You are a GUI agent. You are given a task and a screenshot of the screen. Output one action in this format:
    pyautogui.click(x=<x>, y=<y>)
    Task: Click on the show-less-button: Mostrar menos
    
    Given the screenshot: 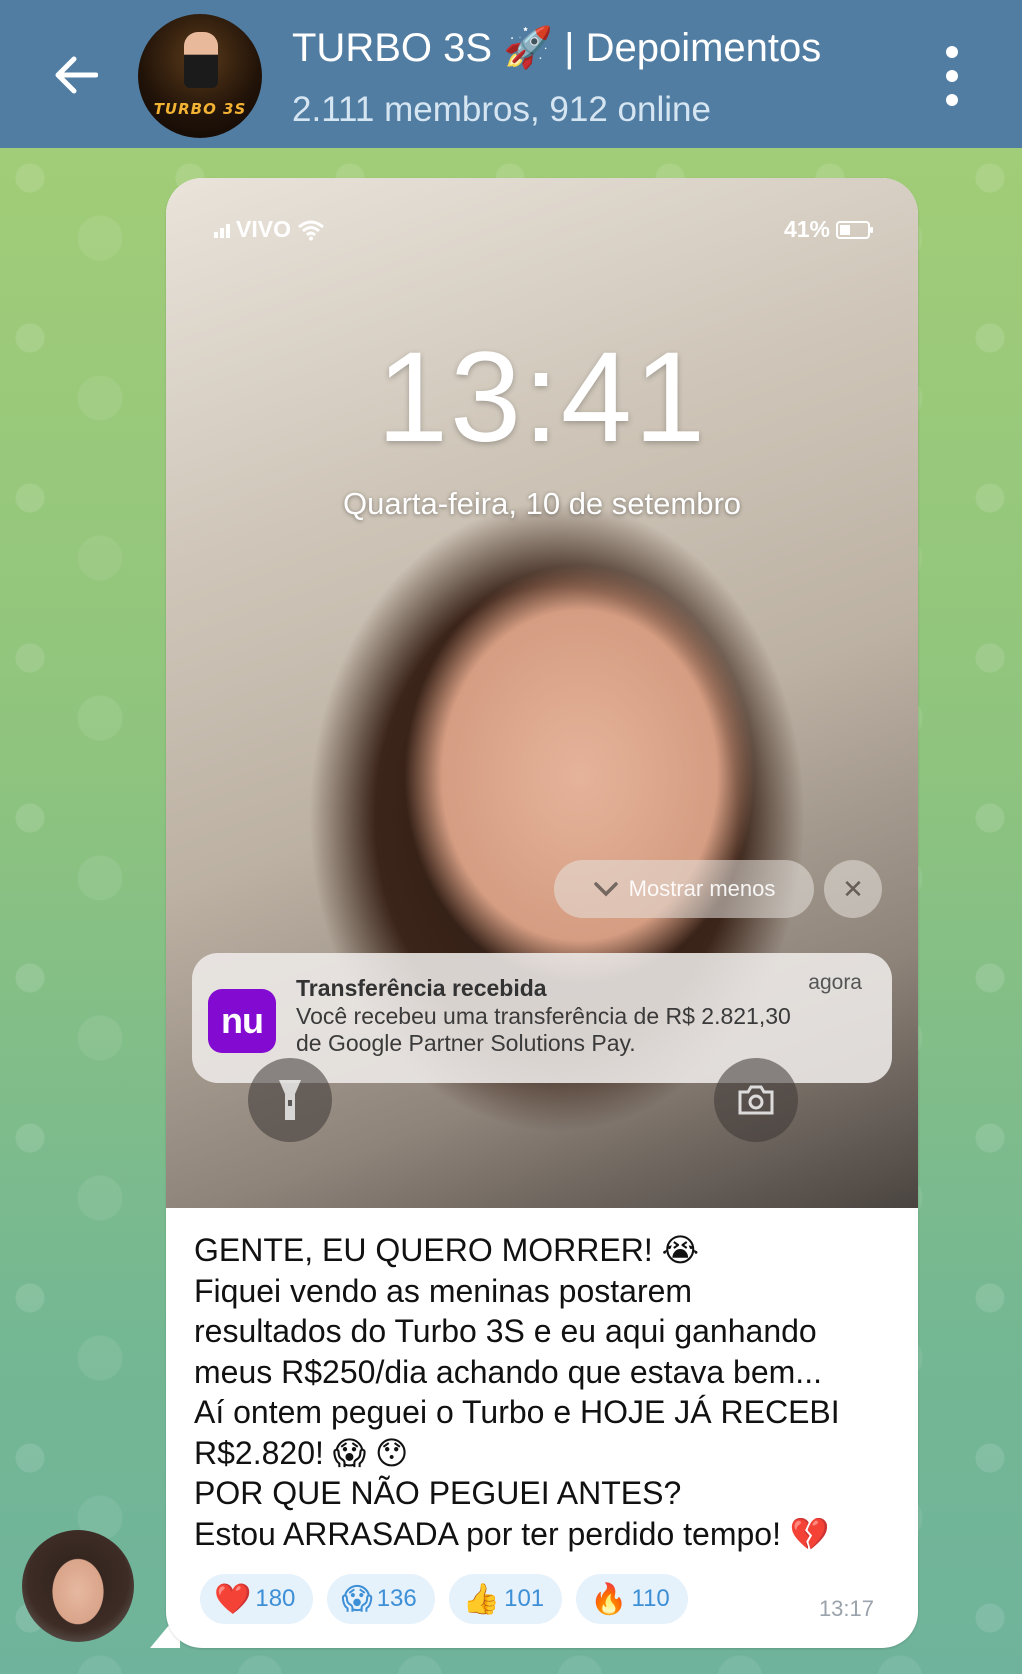 What is the action you would take?
    pyautogui.click(x=684, y=889)
    